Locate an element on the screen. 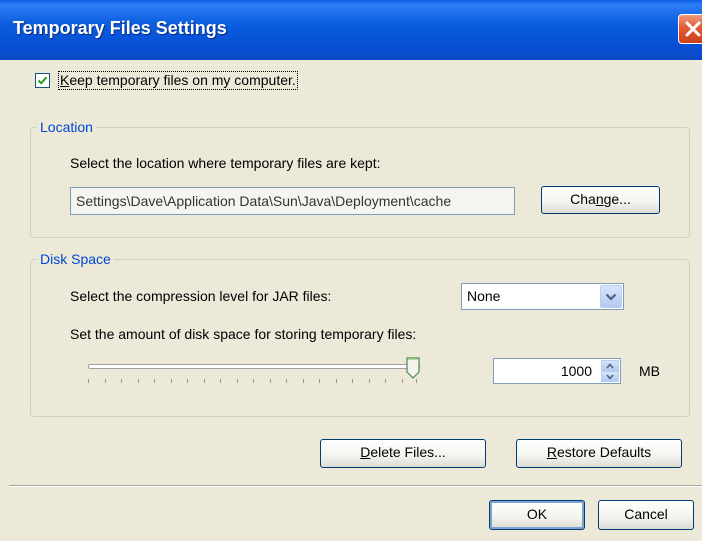  close-button is located at coordinates (690, 29).